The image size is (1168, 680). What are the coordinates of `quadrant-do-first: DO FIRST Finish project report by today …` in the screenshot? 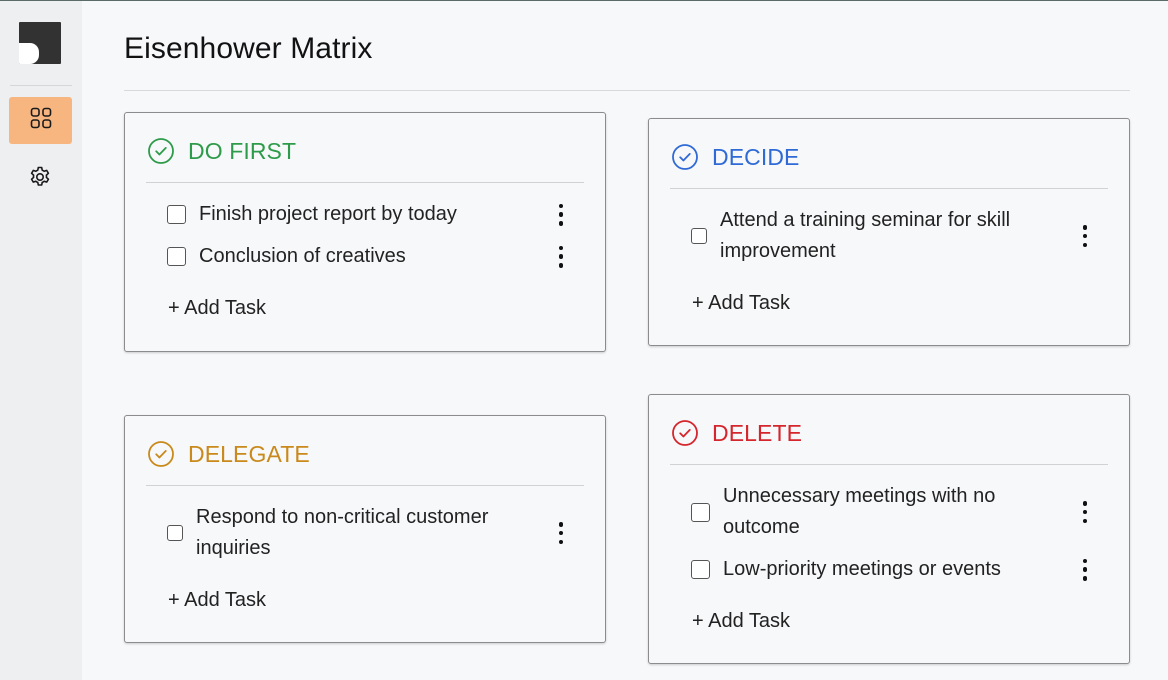 It's located at (365, 232).